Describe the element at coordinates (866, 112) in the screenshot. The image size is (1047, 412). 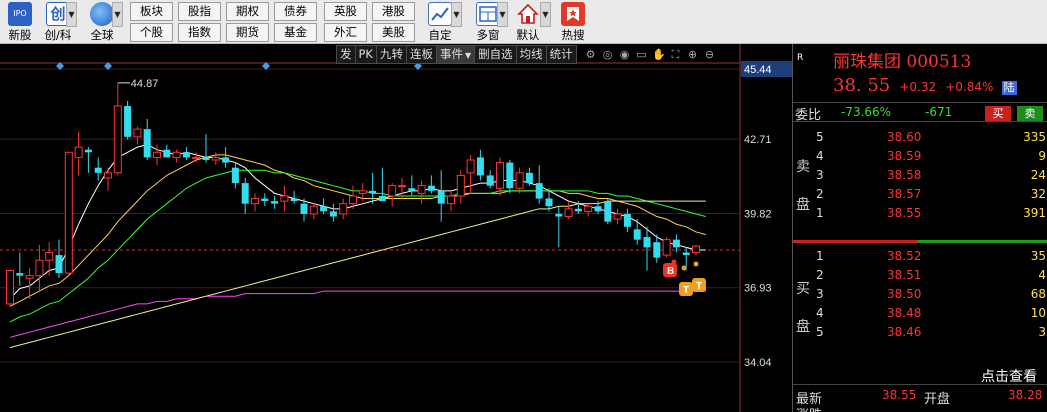
I see `weibi-ratio: -73.66%` at that location.